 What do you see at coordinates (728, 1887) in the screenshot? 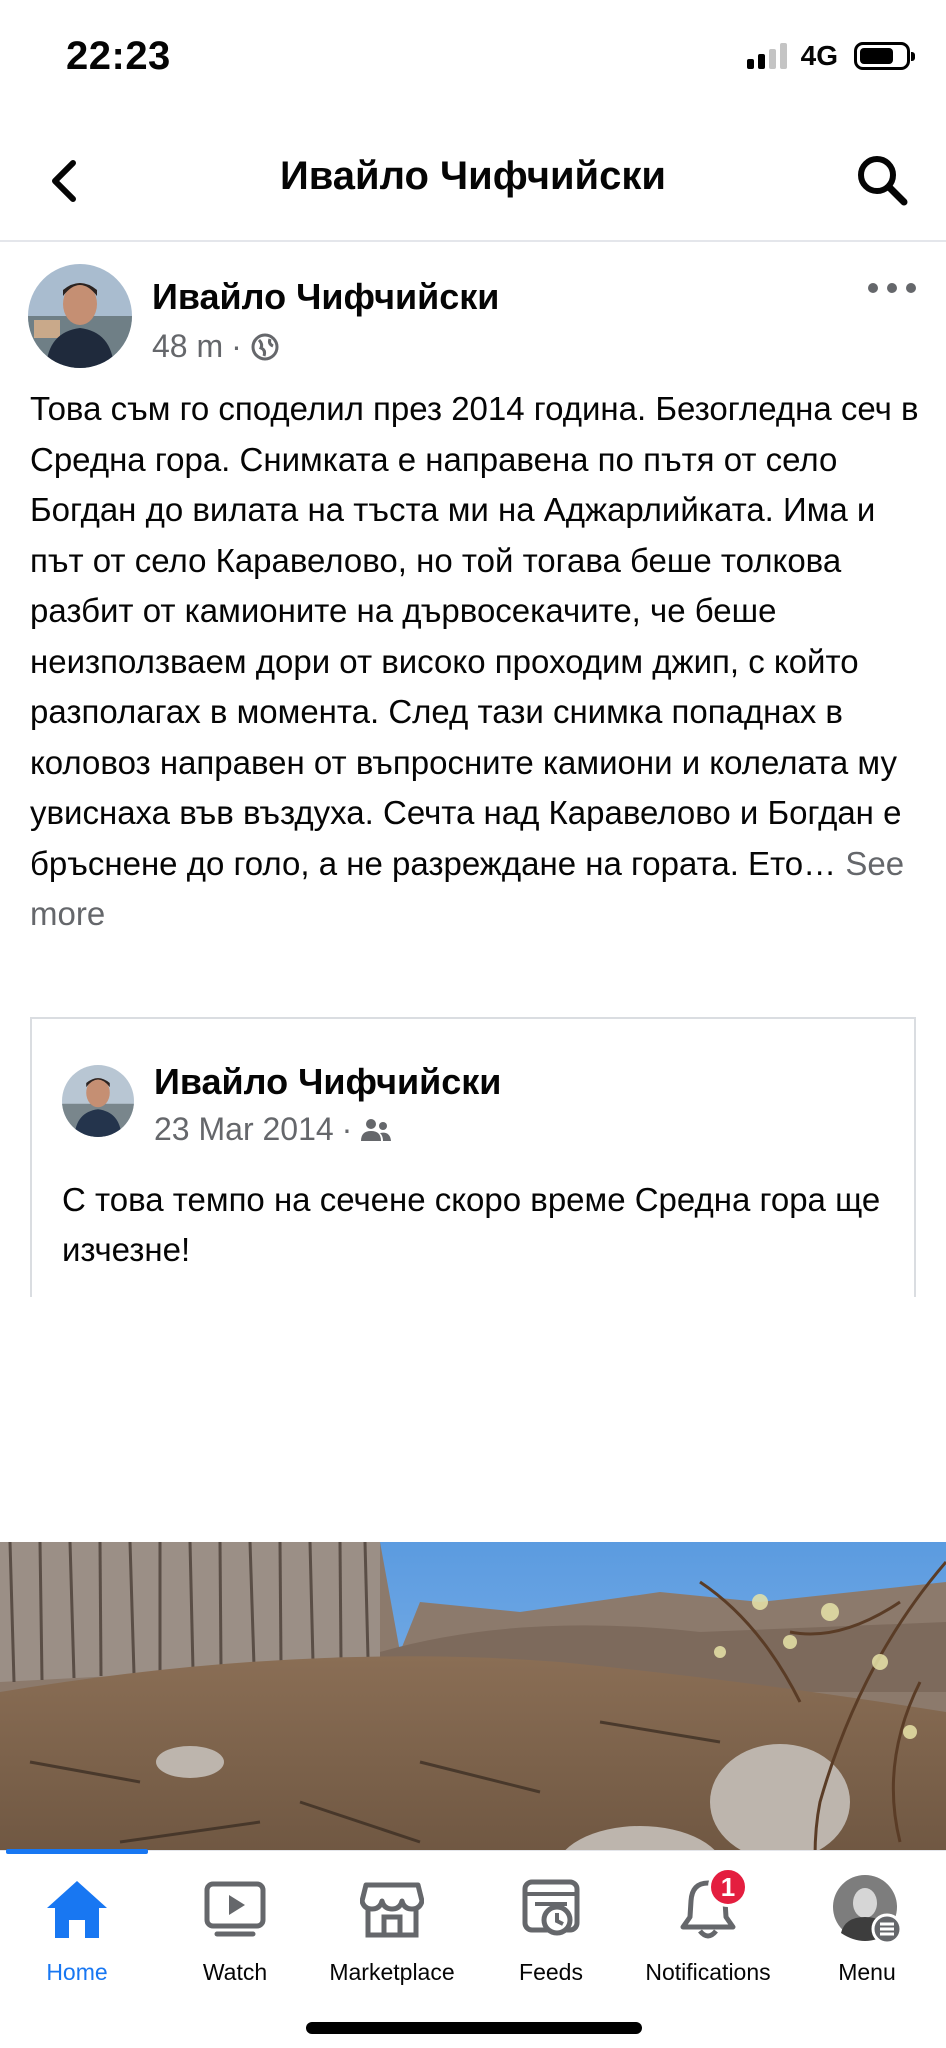
I see `notification-badge: 1` at bounding box center [728, 1887].